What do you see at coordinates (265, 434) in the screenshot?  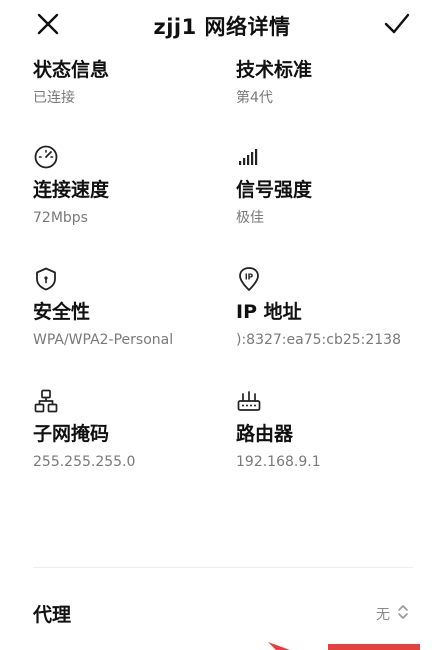 I see `router-label: 路由器` at bounding box center [265, 434].